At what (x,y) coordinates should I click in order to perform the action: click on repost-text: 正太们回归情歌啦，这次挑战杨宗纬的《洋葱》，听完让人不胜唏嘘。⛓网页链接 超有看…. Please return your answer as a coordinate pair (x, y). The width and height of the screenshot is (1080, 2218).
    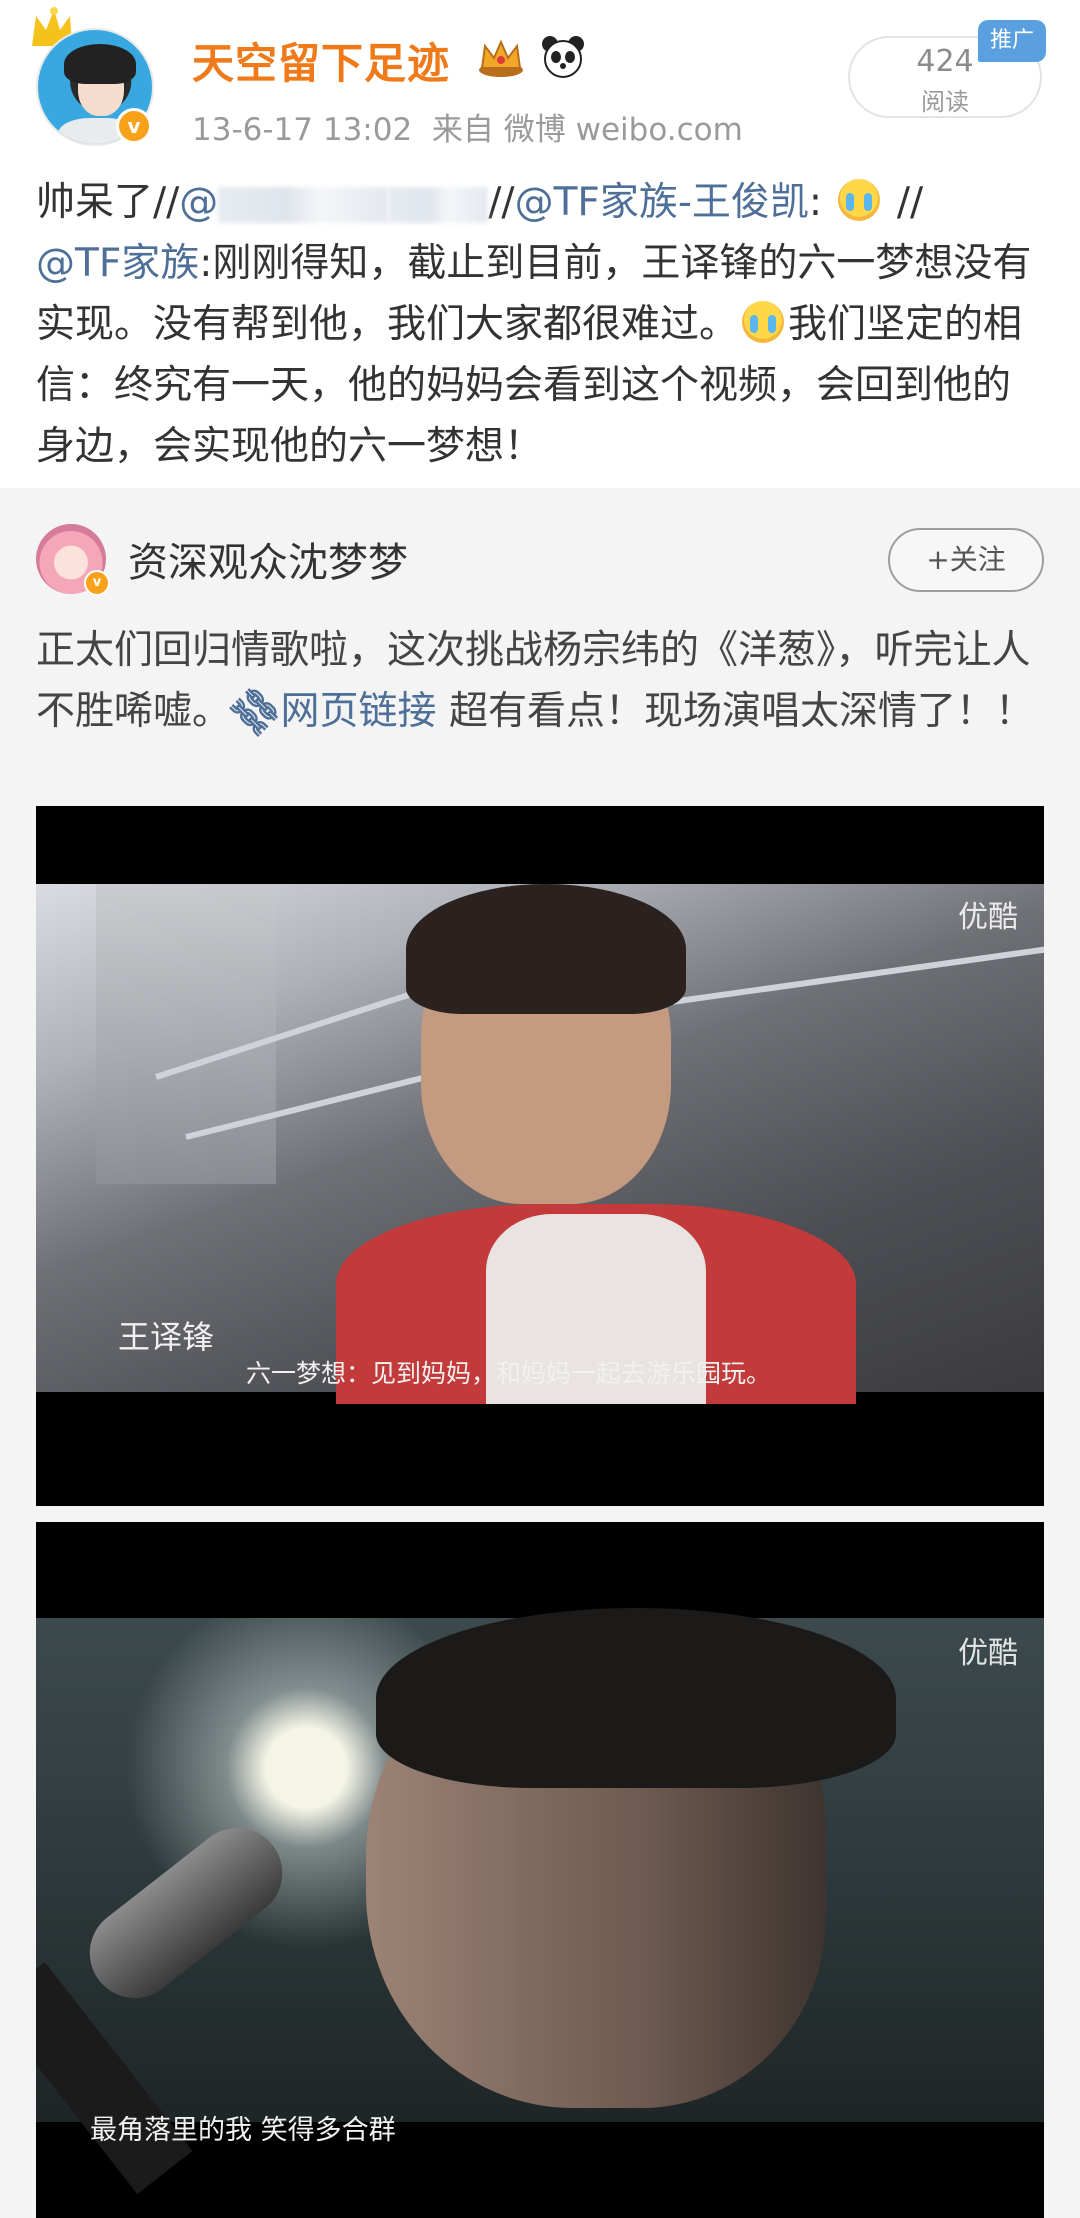
    Looking at the image, I should click on (541, 682).